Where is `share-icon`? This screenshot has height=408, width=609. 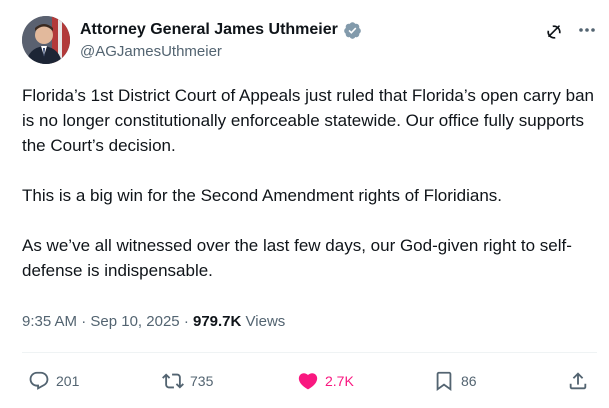 share-icon is located at coordinates (578, 381).